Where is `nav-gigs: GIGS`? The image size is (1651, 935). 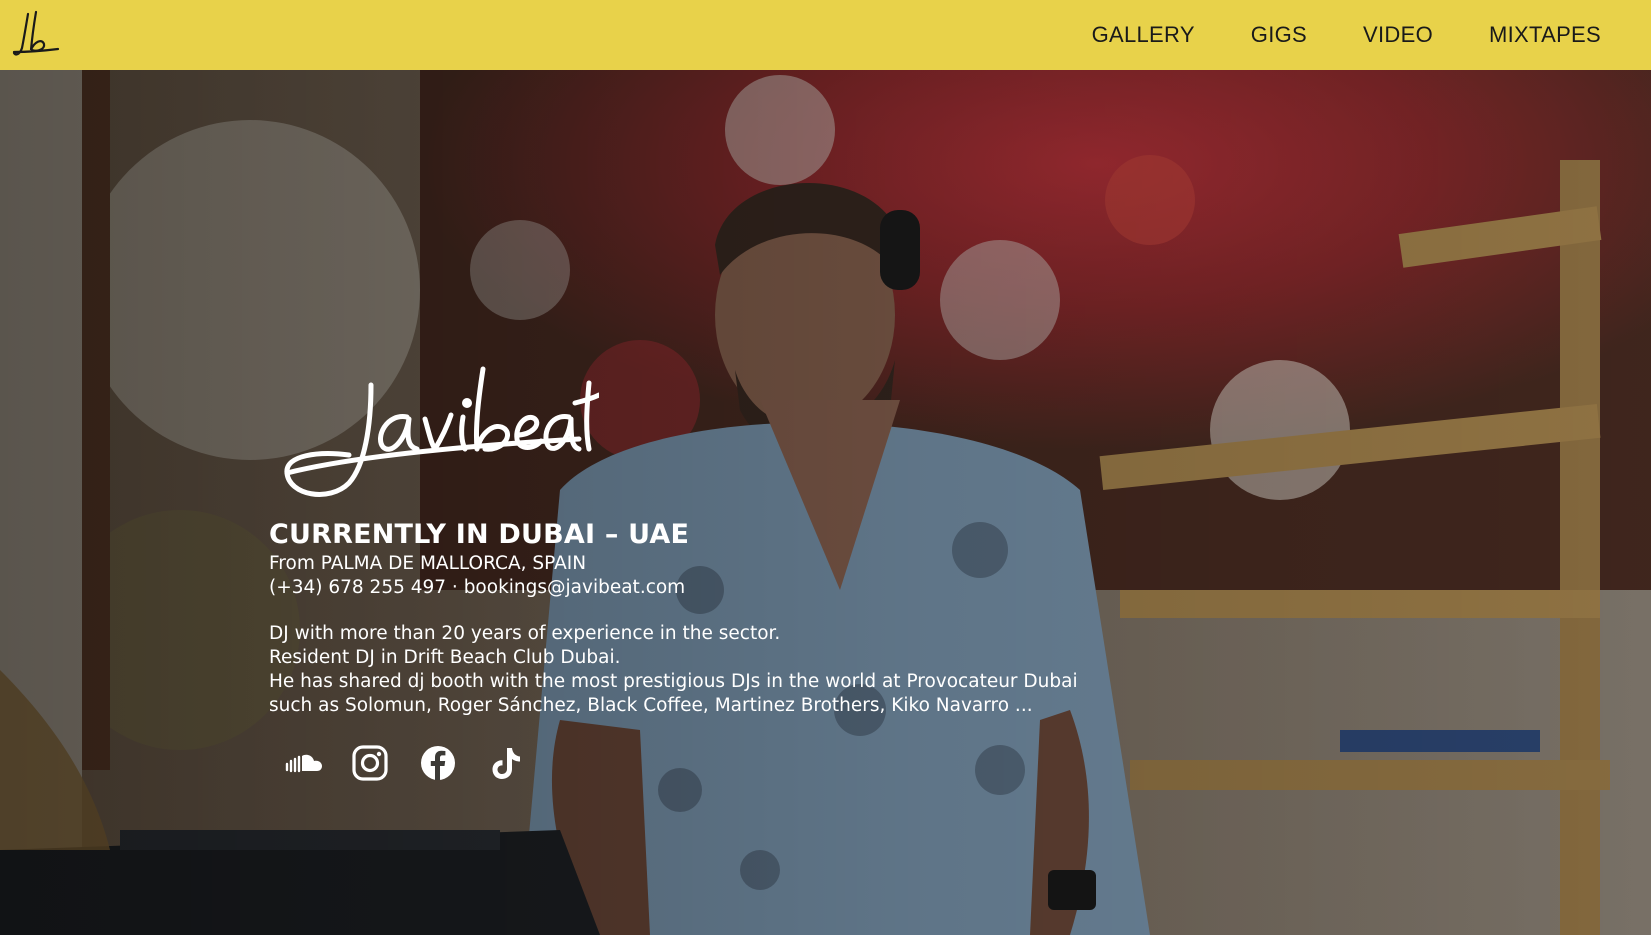 nav-gigs: GIGS is located at coordinates (1279, 35).